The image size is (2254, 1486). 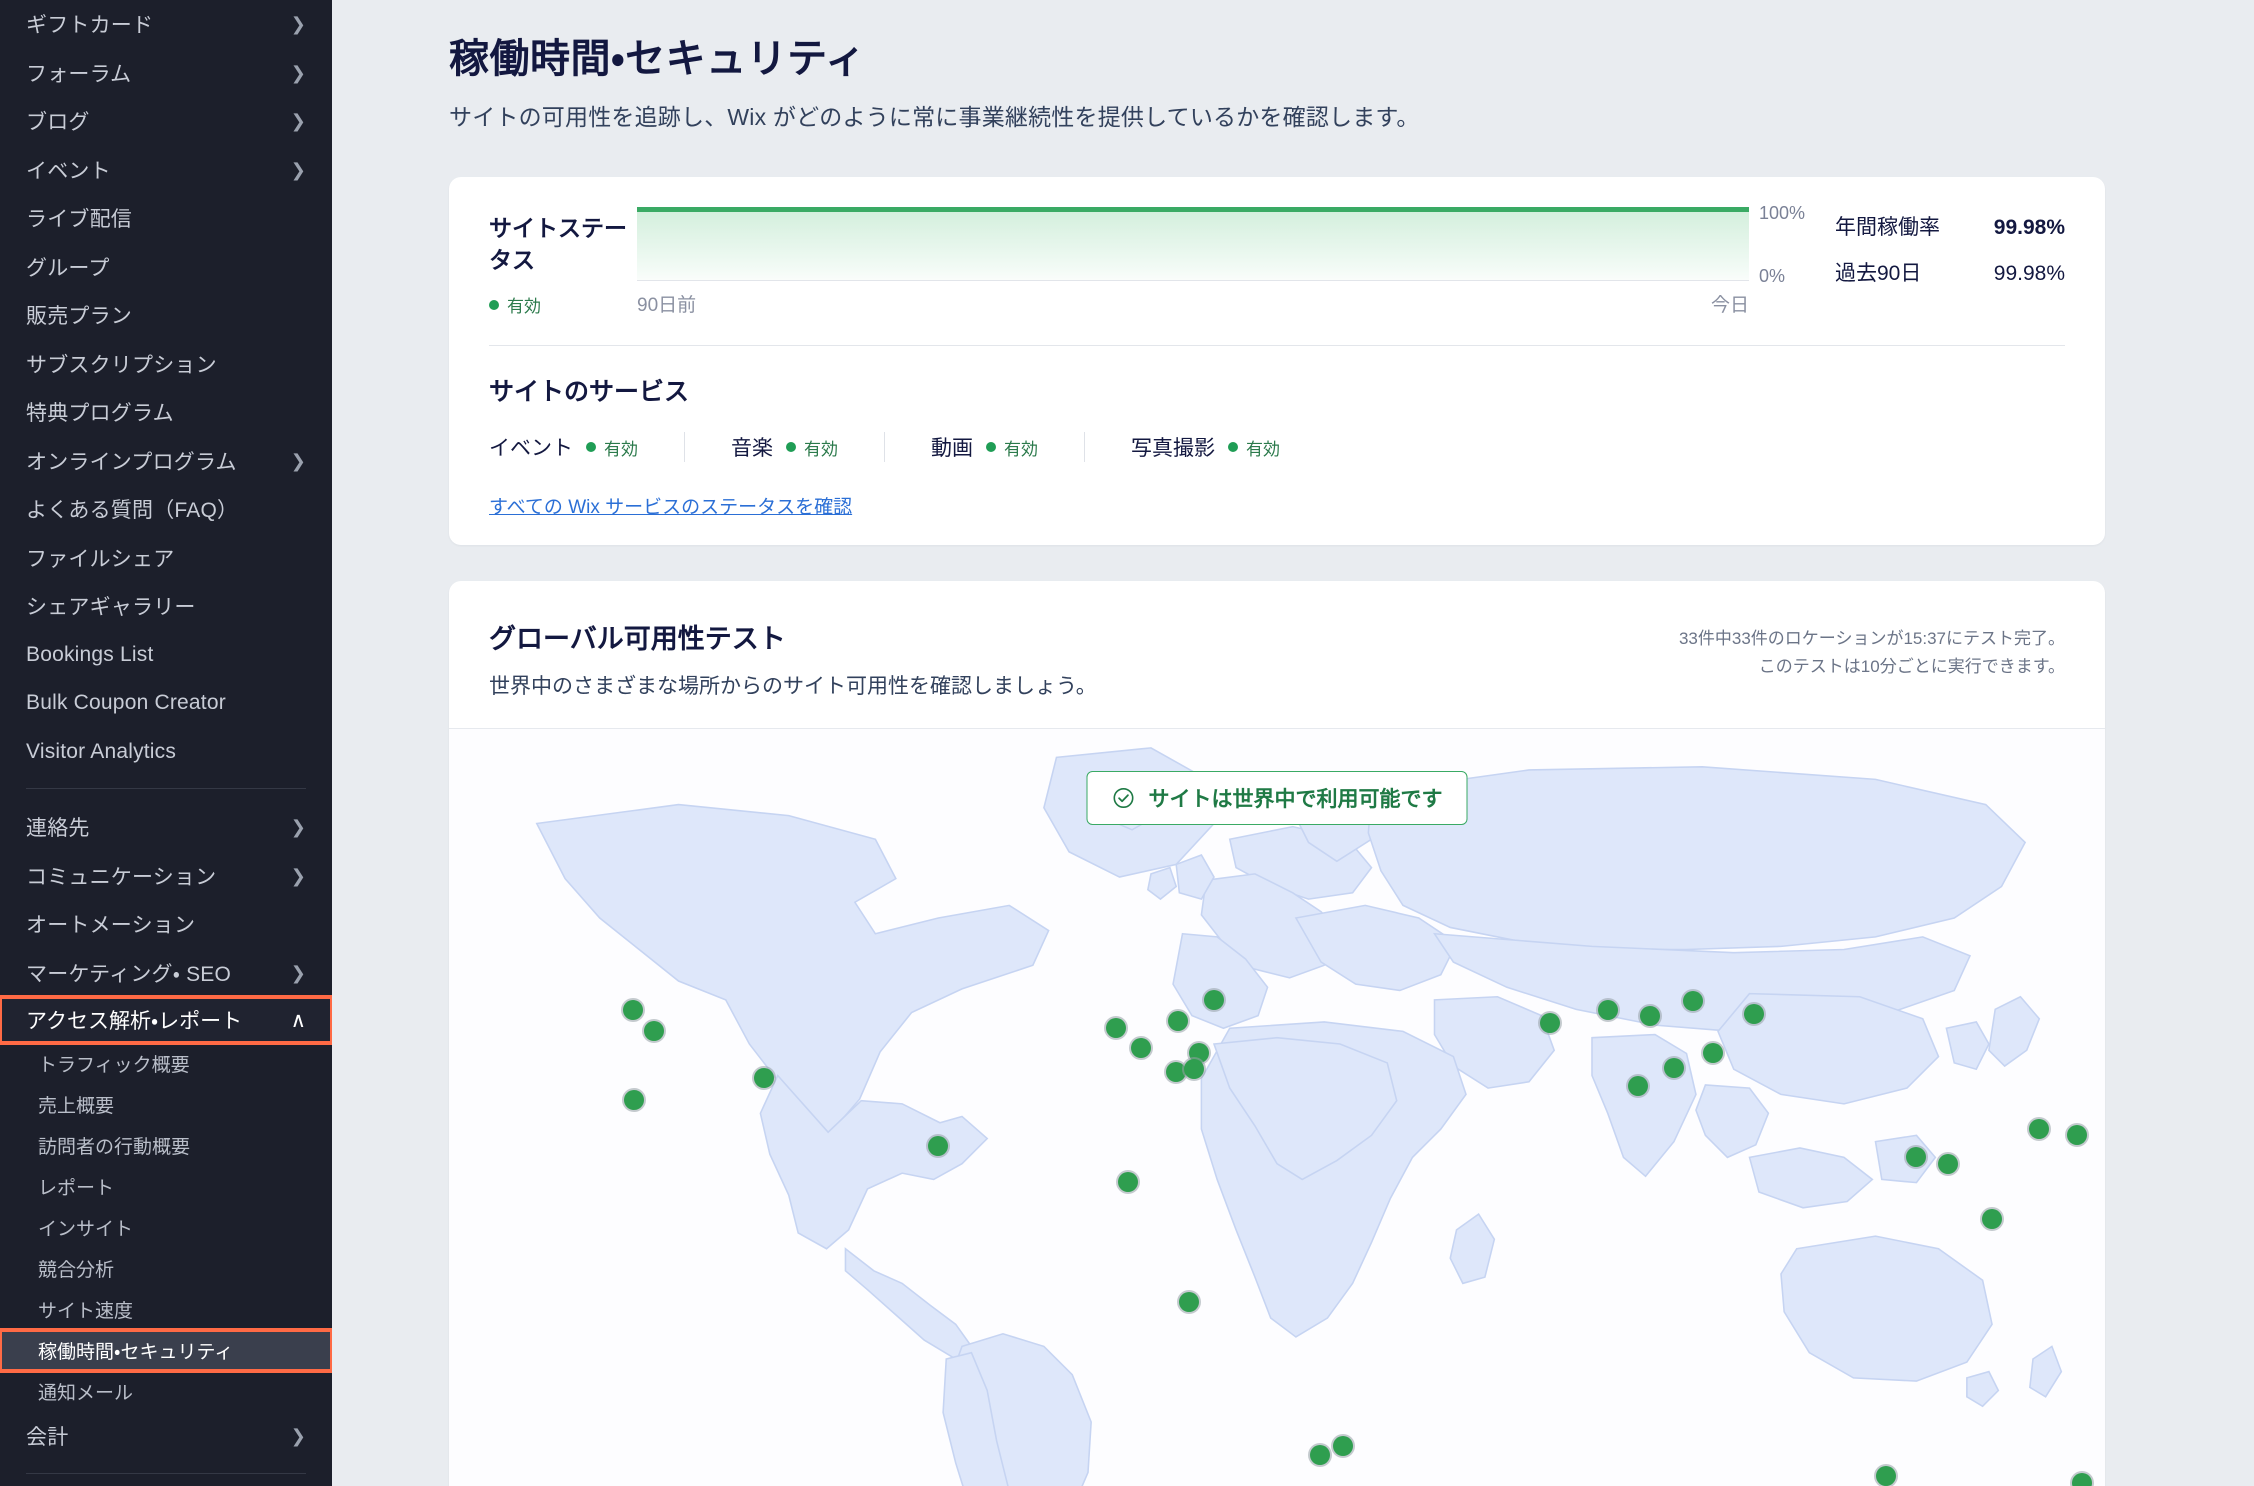 I want to click on sidebar-subitem: サイト速度, so click(x=166, y=1309).